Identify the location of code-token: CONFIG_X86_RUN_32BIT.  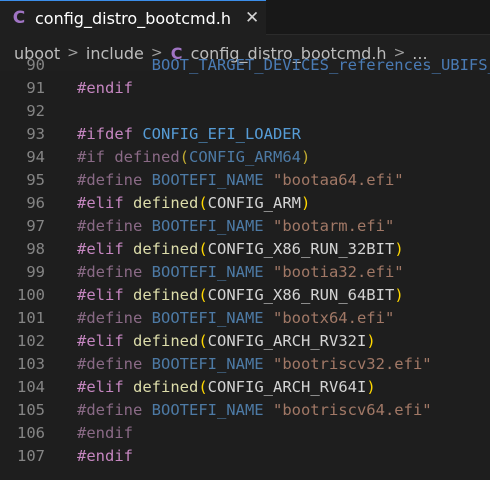
(301, 249).